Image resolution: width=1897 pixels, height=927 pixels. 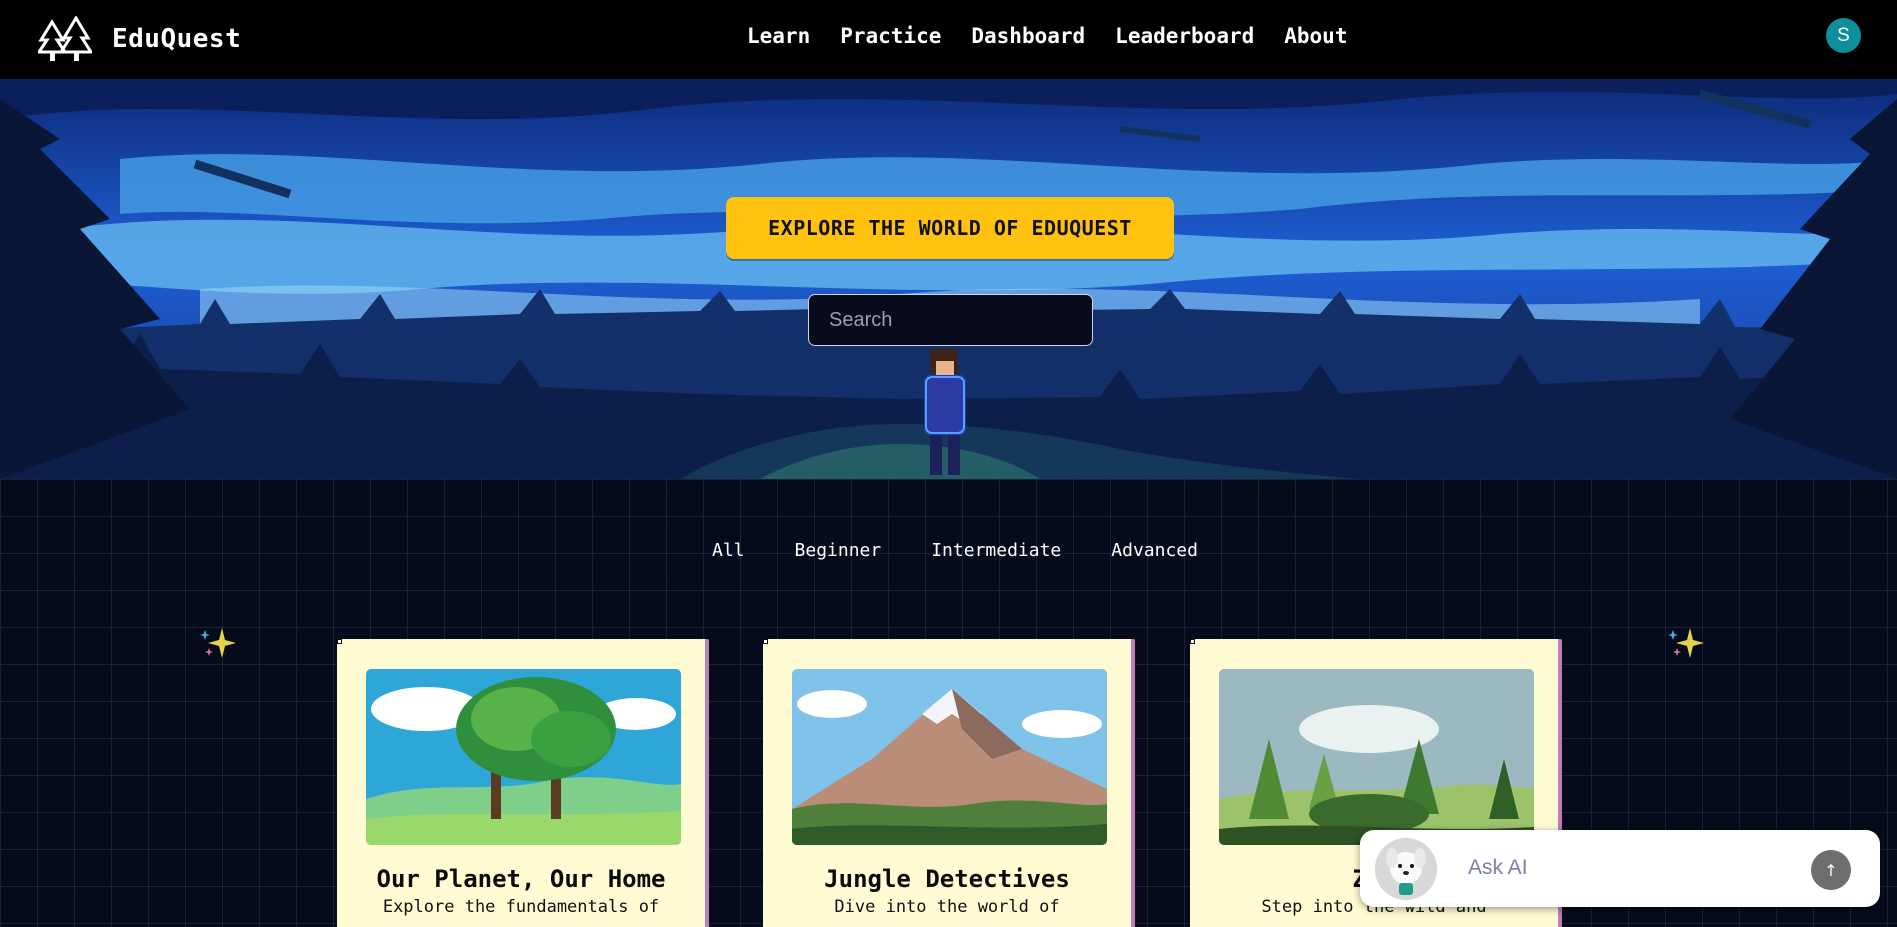 What do you see at coordinates (1184, 36) in the screenshot?
I see `nav-leaderboard: Leaderboard` at bounding box center [1184, 36].